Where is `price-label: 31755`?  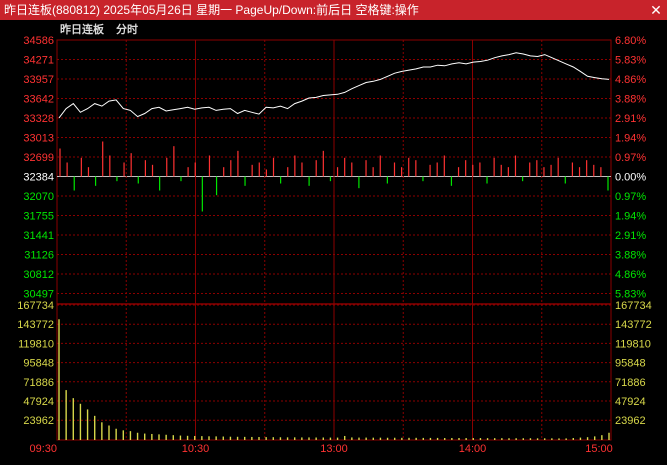
price-label: 31755 is located at coordinates (38, 217).